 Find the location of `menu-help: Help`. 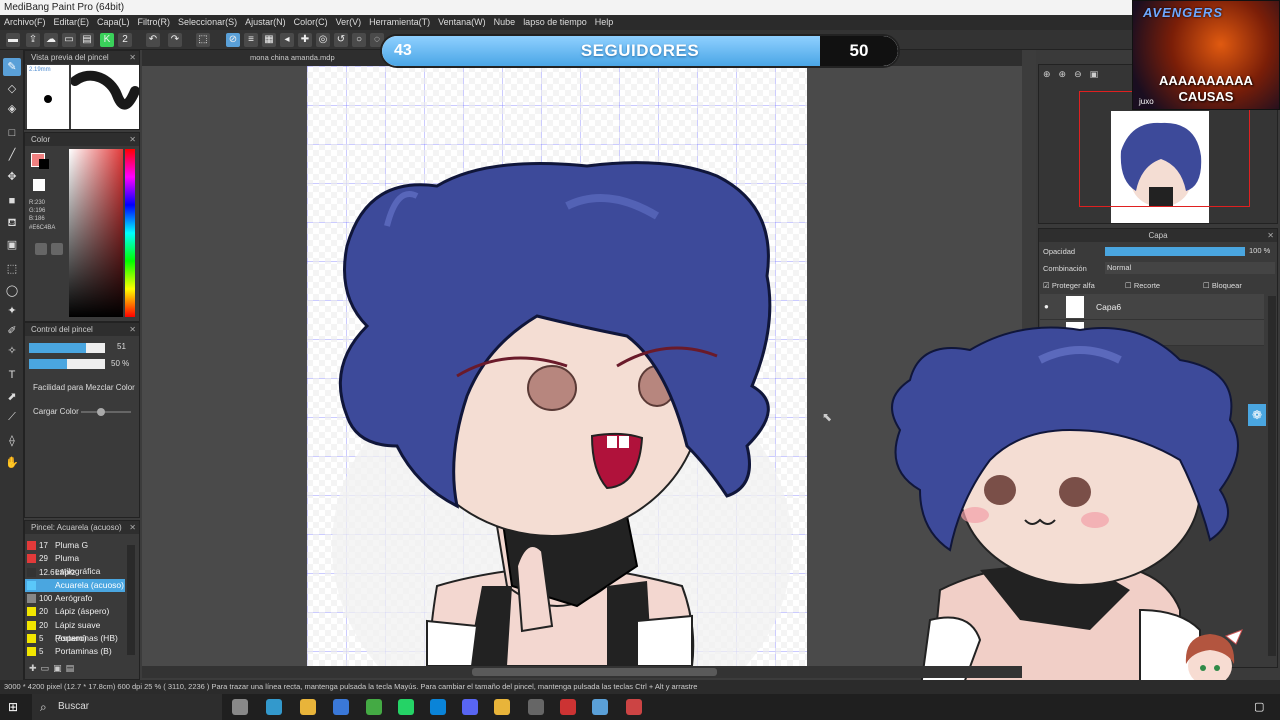

menu-help: Help is located at coordinates (604, 22).